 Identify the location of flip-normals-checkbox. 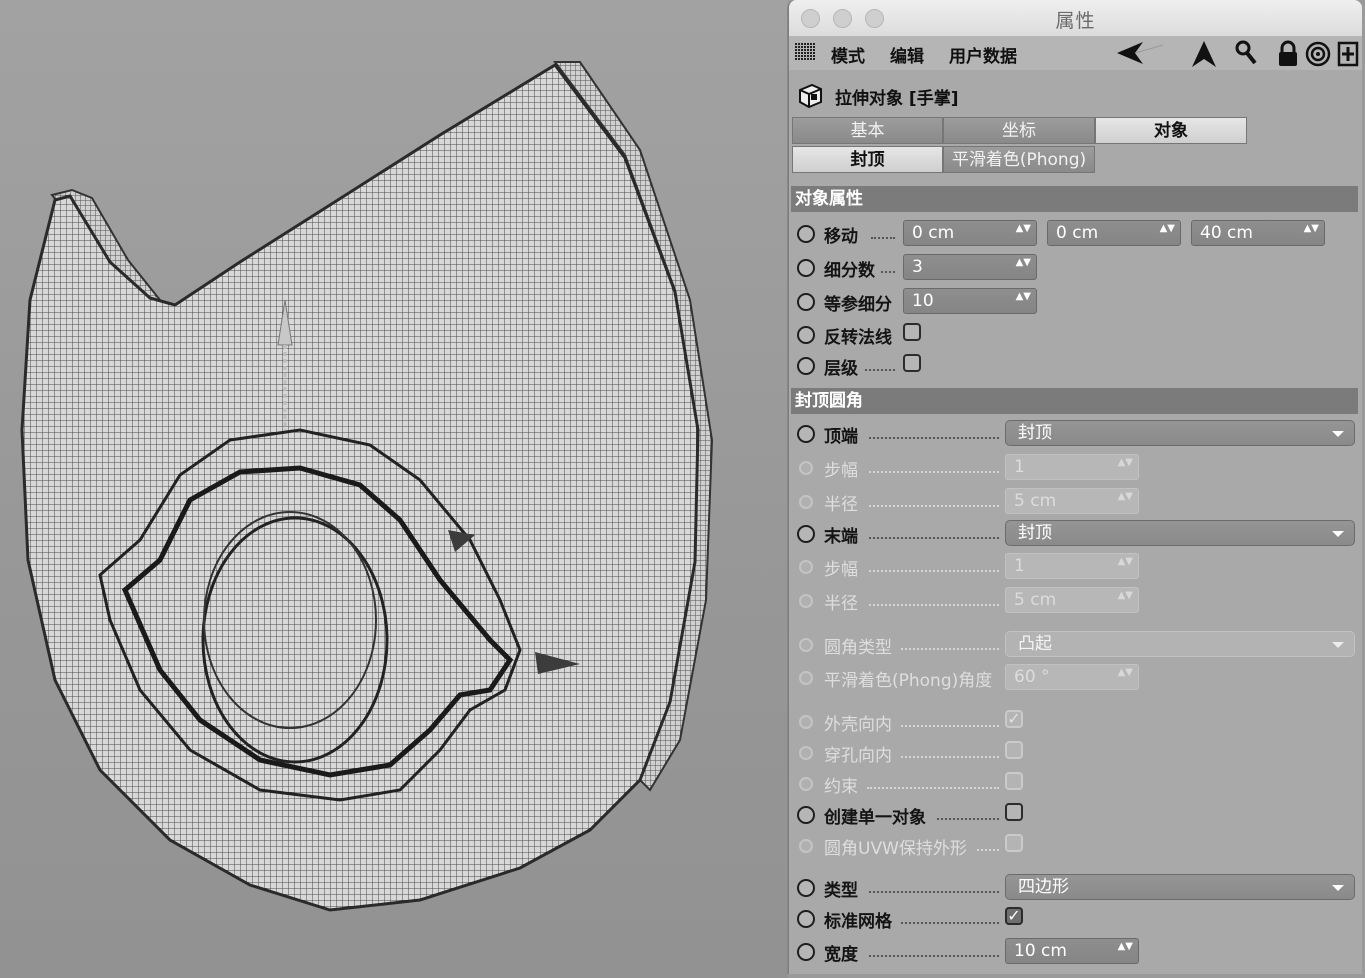
(912, 332).